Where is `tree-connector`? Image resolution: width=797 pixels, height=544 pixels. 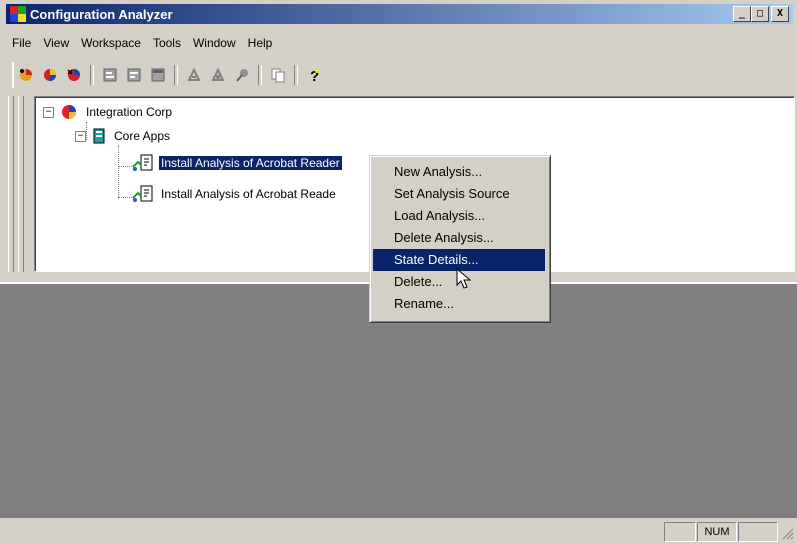
tree-connector is located at coordinates (118, 171).